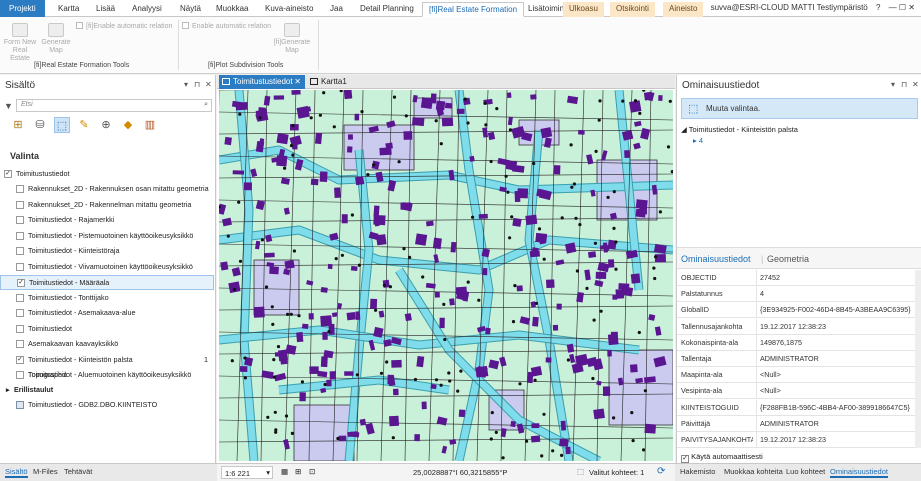 The image size is (921, 481). I want to click on enable-automatic-relation-checkbox-2: Enable automatic relation, so click(226, 26).